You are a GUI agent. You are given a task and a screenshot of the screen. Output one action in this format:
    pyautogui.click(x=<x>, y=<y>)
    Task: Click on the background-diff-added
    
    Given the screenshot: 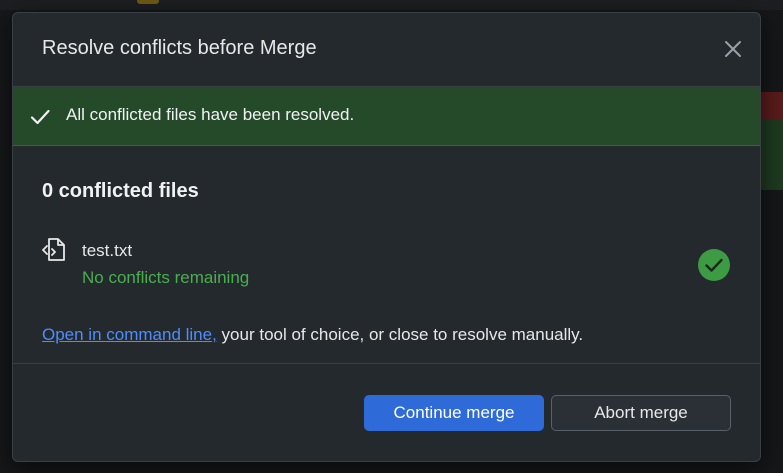 What is the action you would take?
    pyautogui.click(x=771, y=155)
    